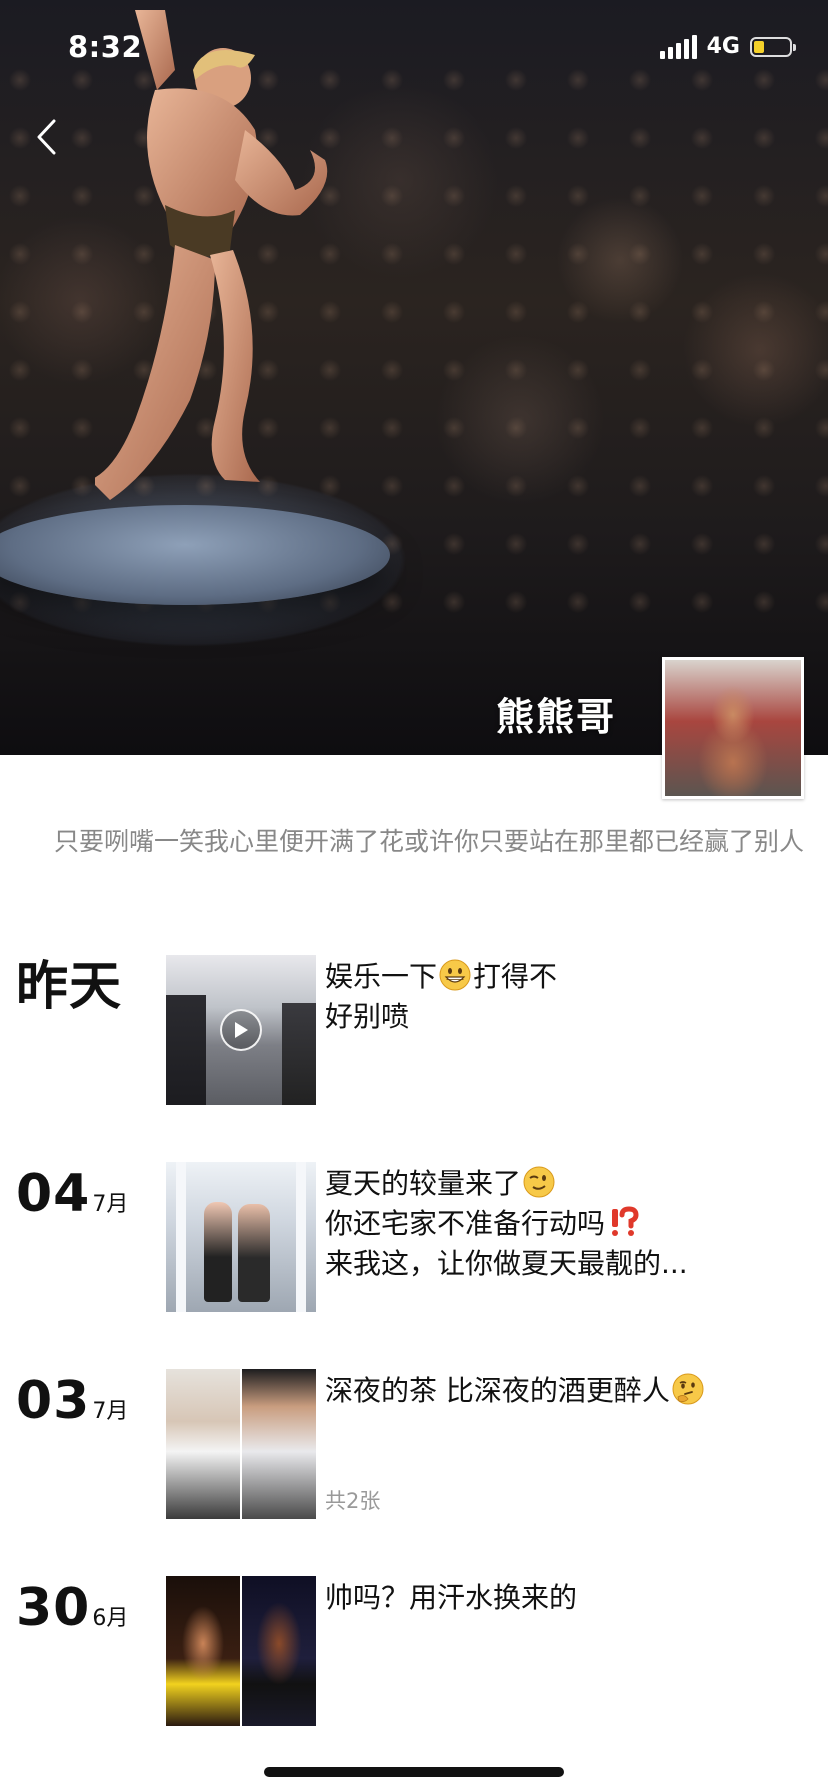  I want to click on feed-date: 昨天, so click(86, 987).